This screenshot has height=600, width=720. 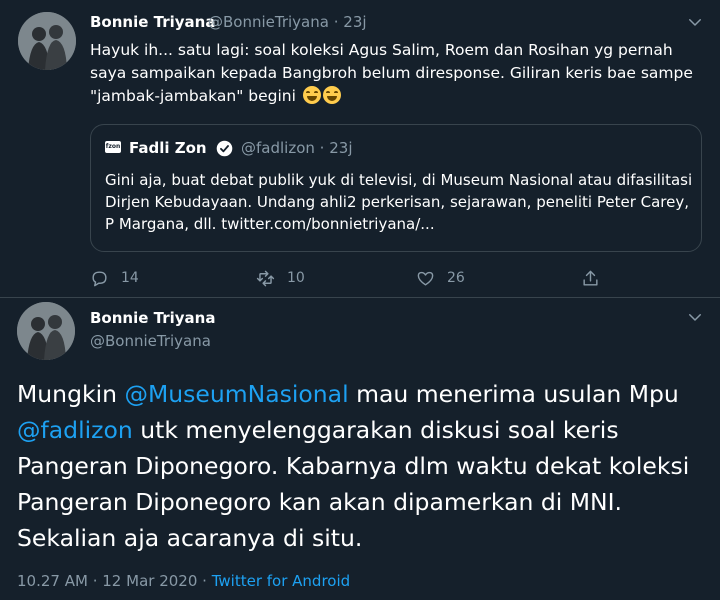 What do you see at coordinates (280, 278) in the screenshot?
I see `retweet-button: 10` at bounding box center [280, 278].